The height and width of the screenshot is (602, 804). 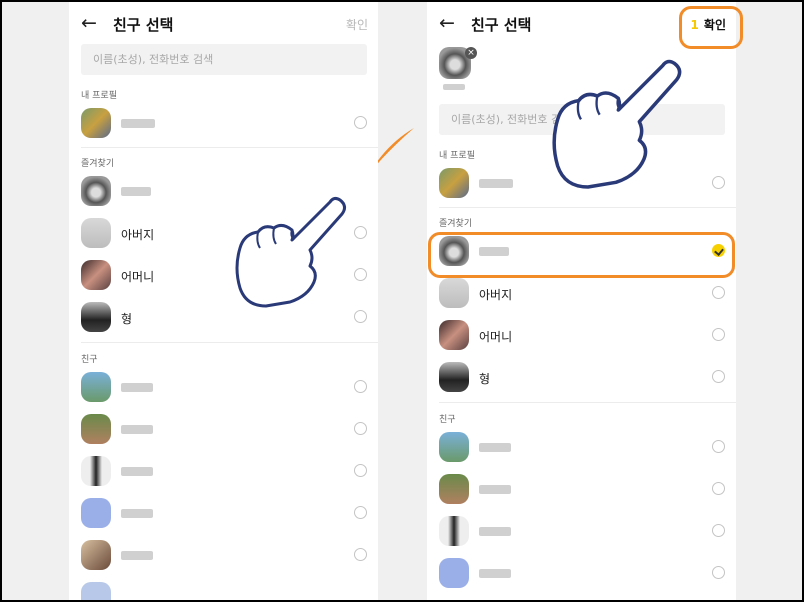 What do you see at coordinates (711, 27) in the screenshot?
I see `confirm-highlight` at bounding box center [711, 27].